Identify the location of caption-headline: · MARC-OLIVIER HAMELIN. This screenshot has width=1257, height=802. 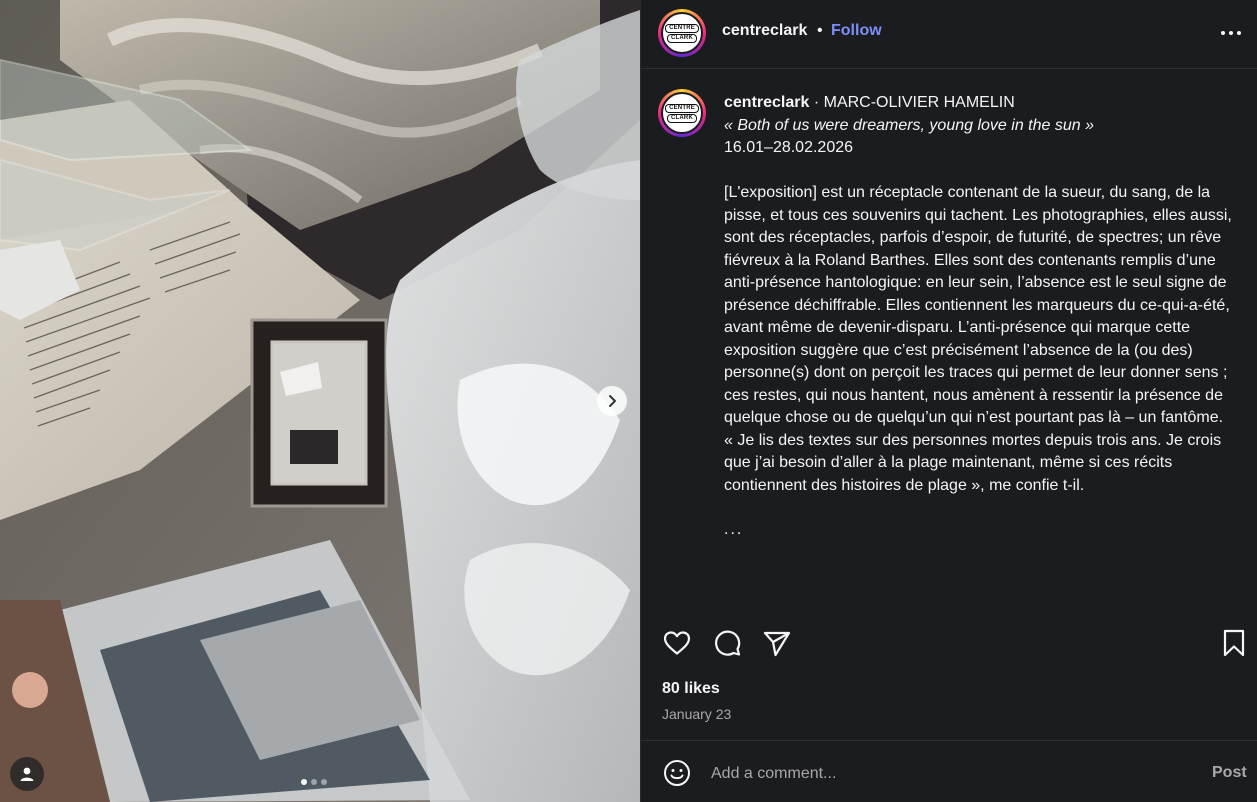
(912, 102).